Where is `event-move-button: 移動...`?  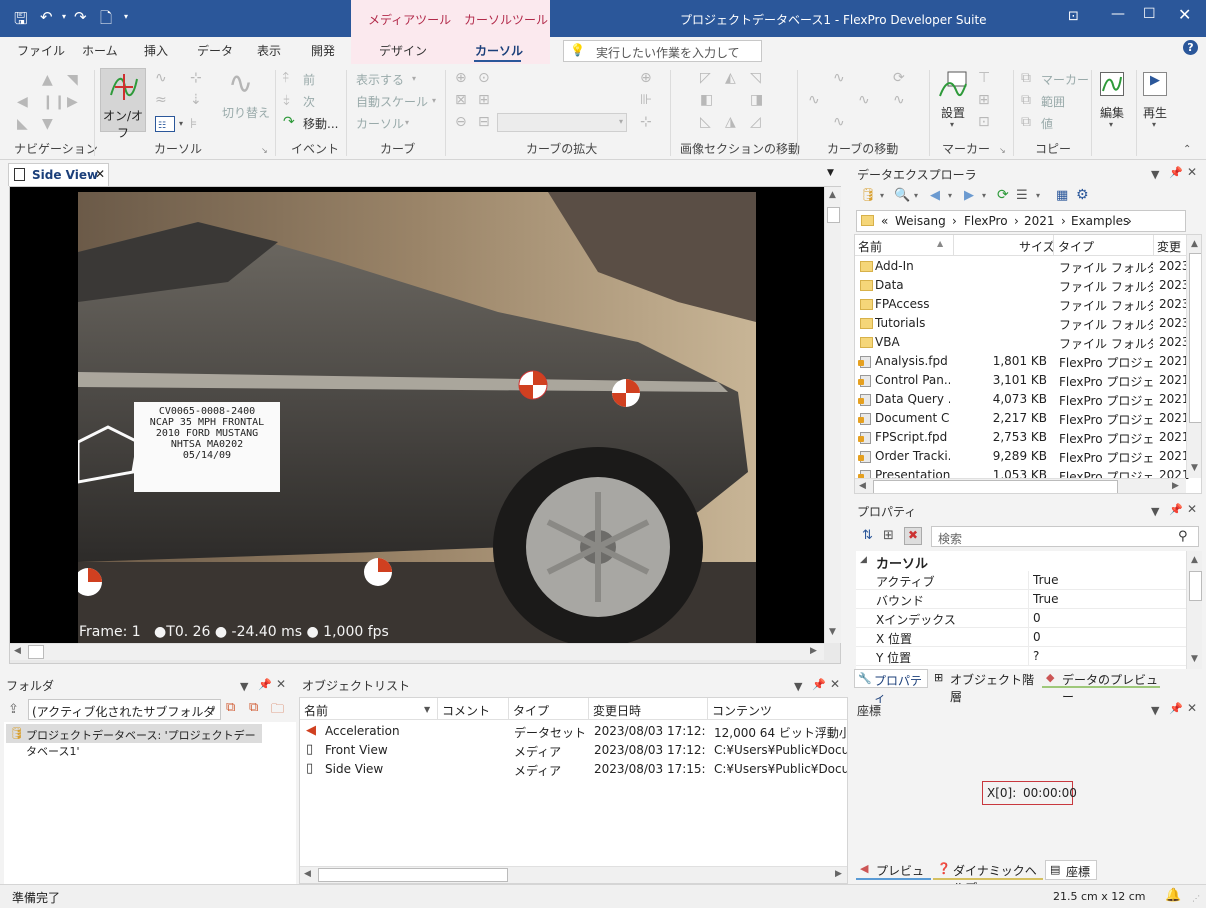 event-move-button: 移動... is located at coordinates (320, 123).